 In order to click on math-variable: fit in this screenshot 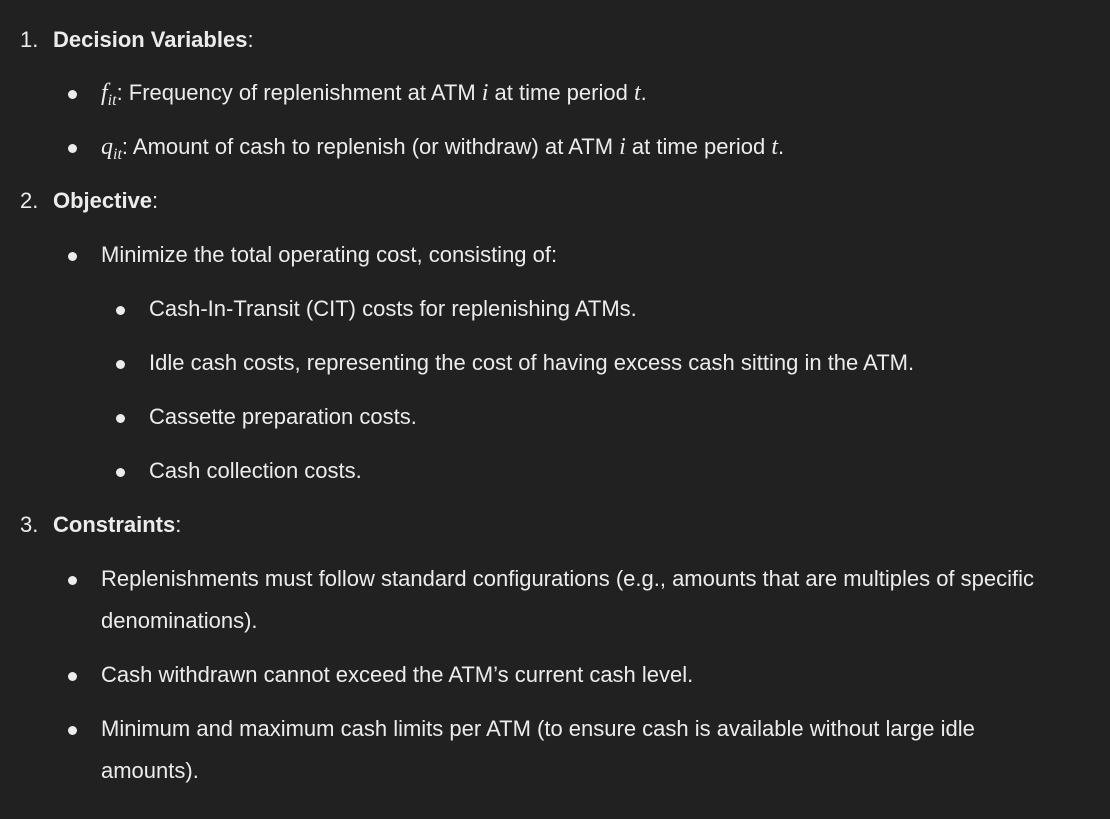, I will do `click(109, 94)`.